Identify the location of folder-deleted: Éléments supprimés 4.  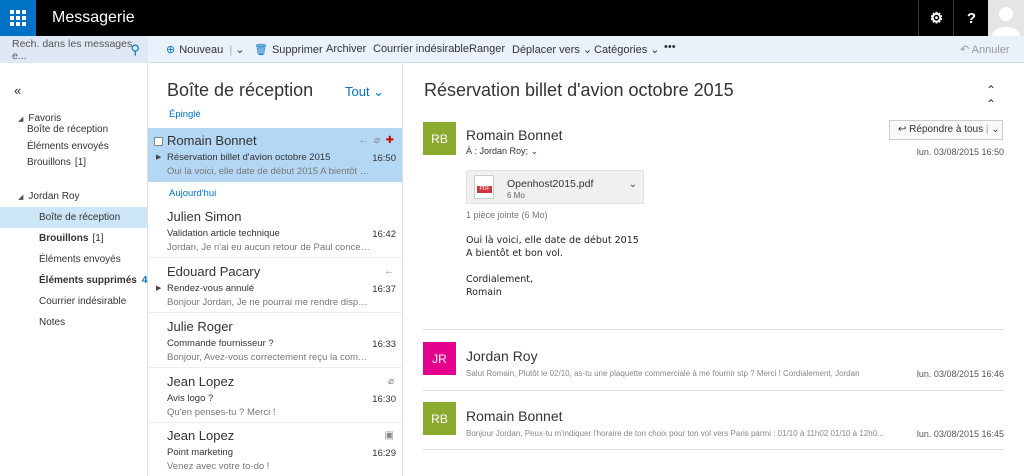
(73, 281).